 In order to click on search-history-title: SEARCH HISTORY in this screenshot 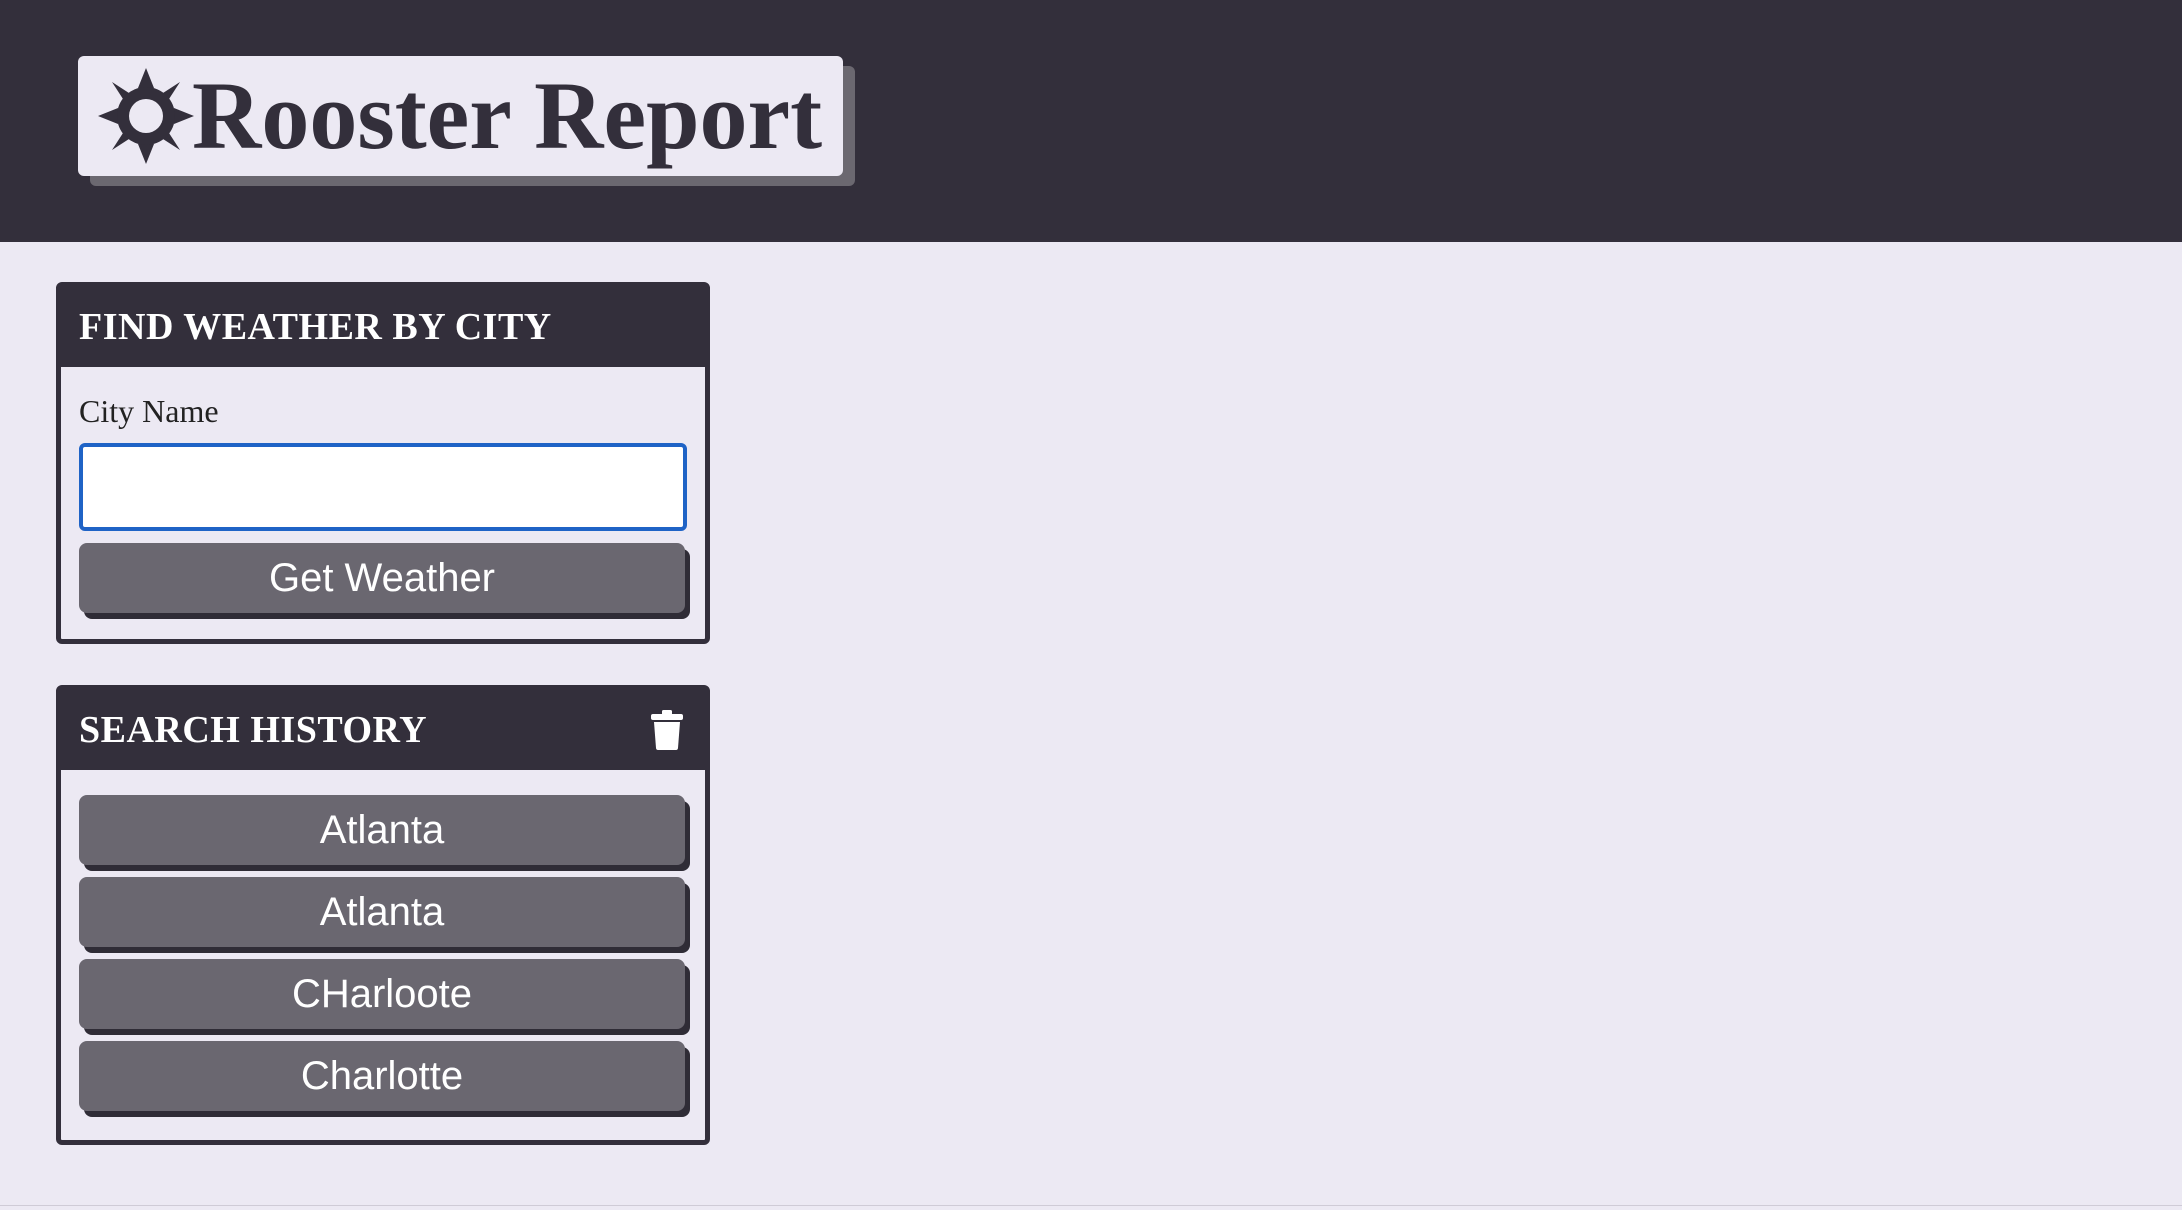, I will do `click(253, 730)`.